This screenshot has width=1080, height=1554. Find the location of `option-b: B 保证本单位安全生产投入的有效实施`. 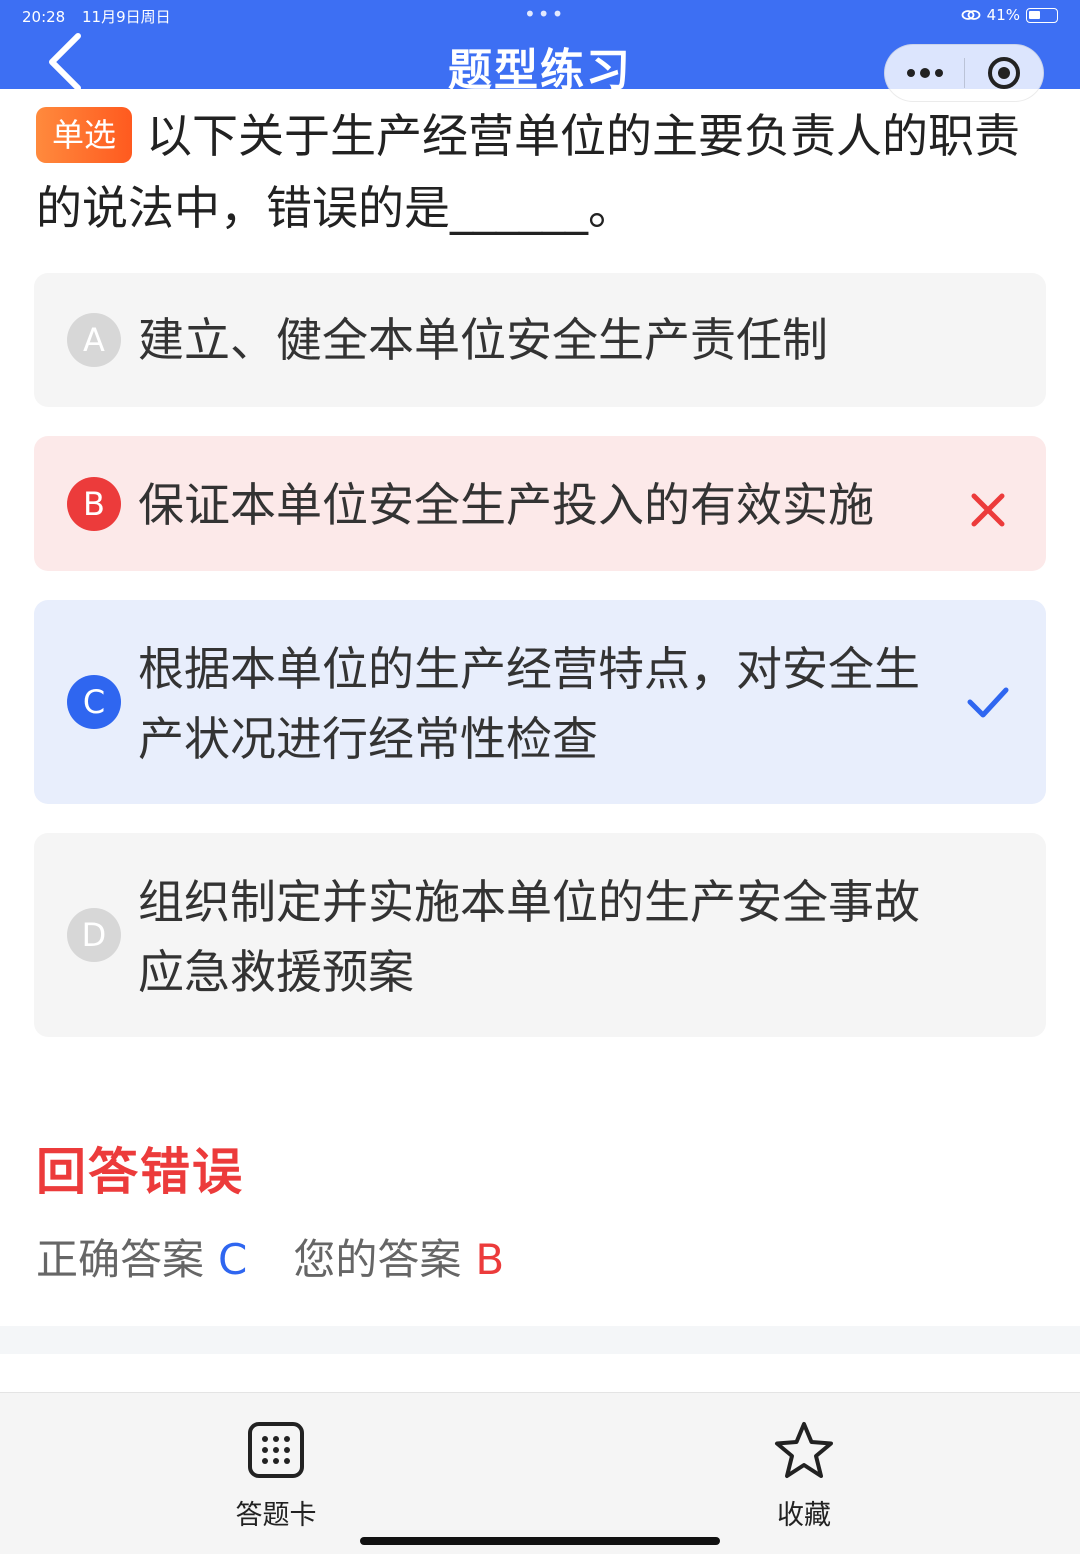

option-b: B 保证本单位安全生产投入的有效实施 is located at coordinates (540, 503).